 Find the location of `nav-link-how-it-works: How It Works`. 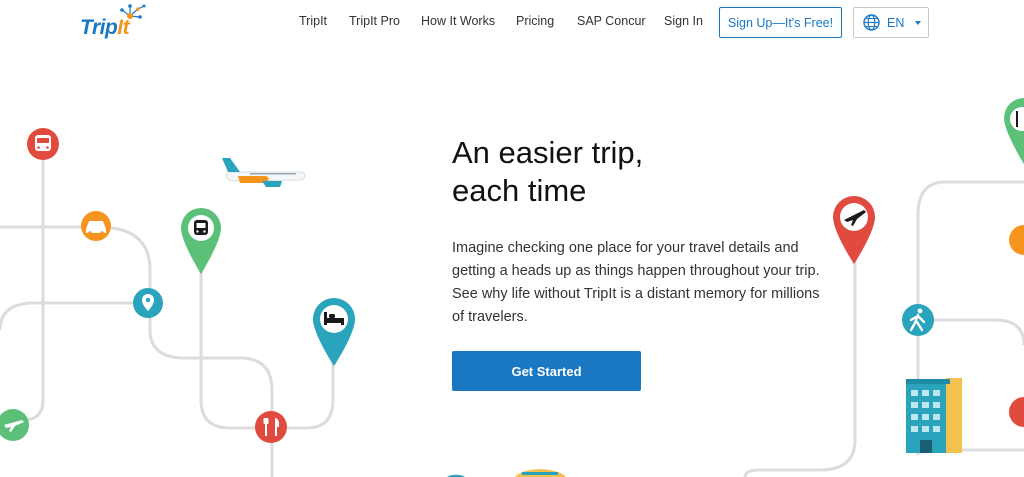

nav-link-how-it-works: How It Works is located at coordinates (458, 21).